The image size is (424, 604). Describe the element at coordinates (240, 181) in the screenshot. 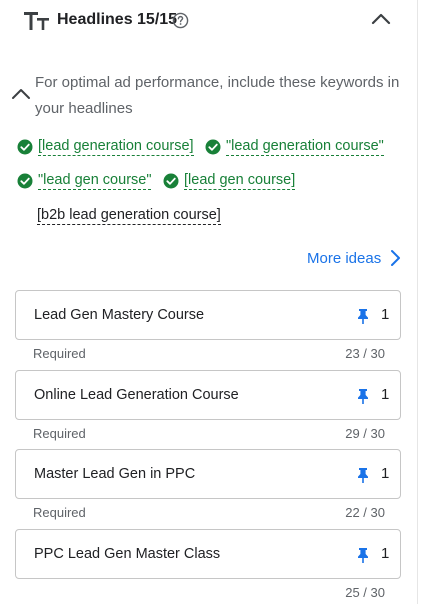

I see `keyword-text: [lead gen course]` at that location.